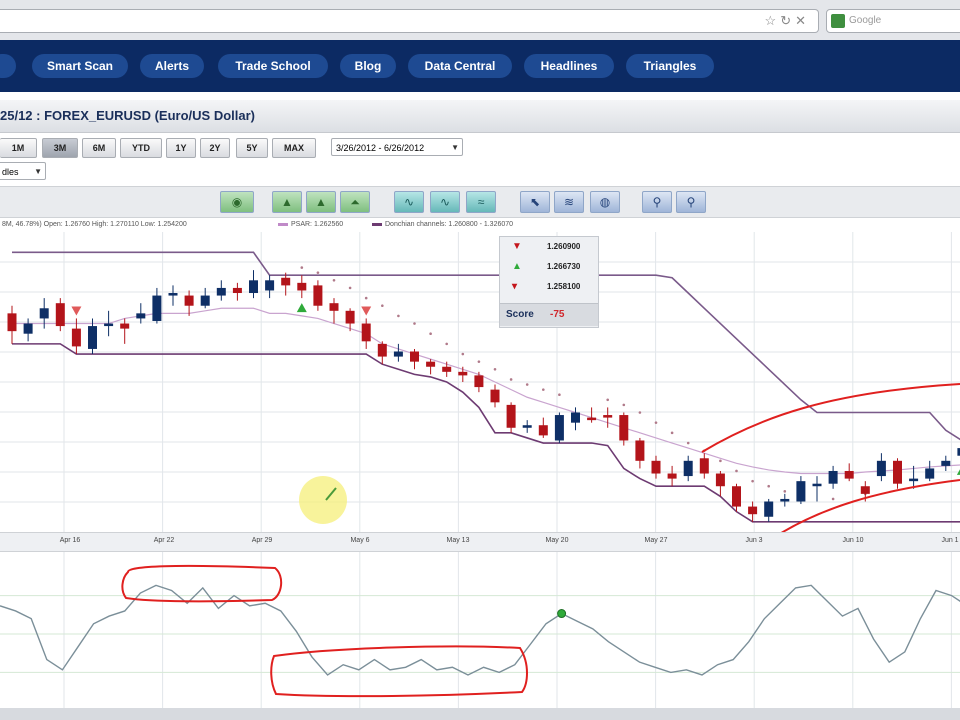 The image size is (960, 720). I want to click on browser-search-field: Google, so click(893, 21).